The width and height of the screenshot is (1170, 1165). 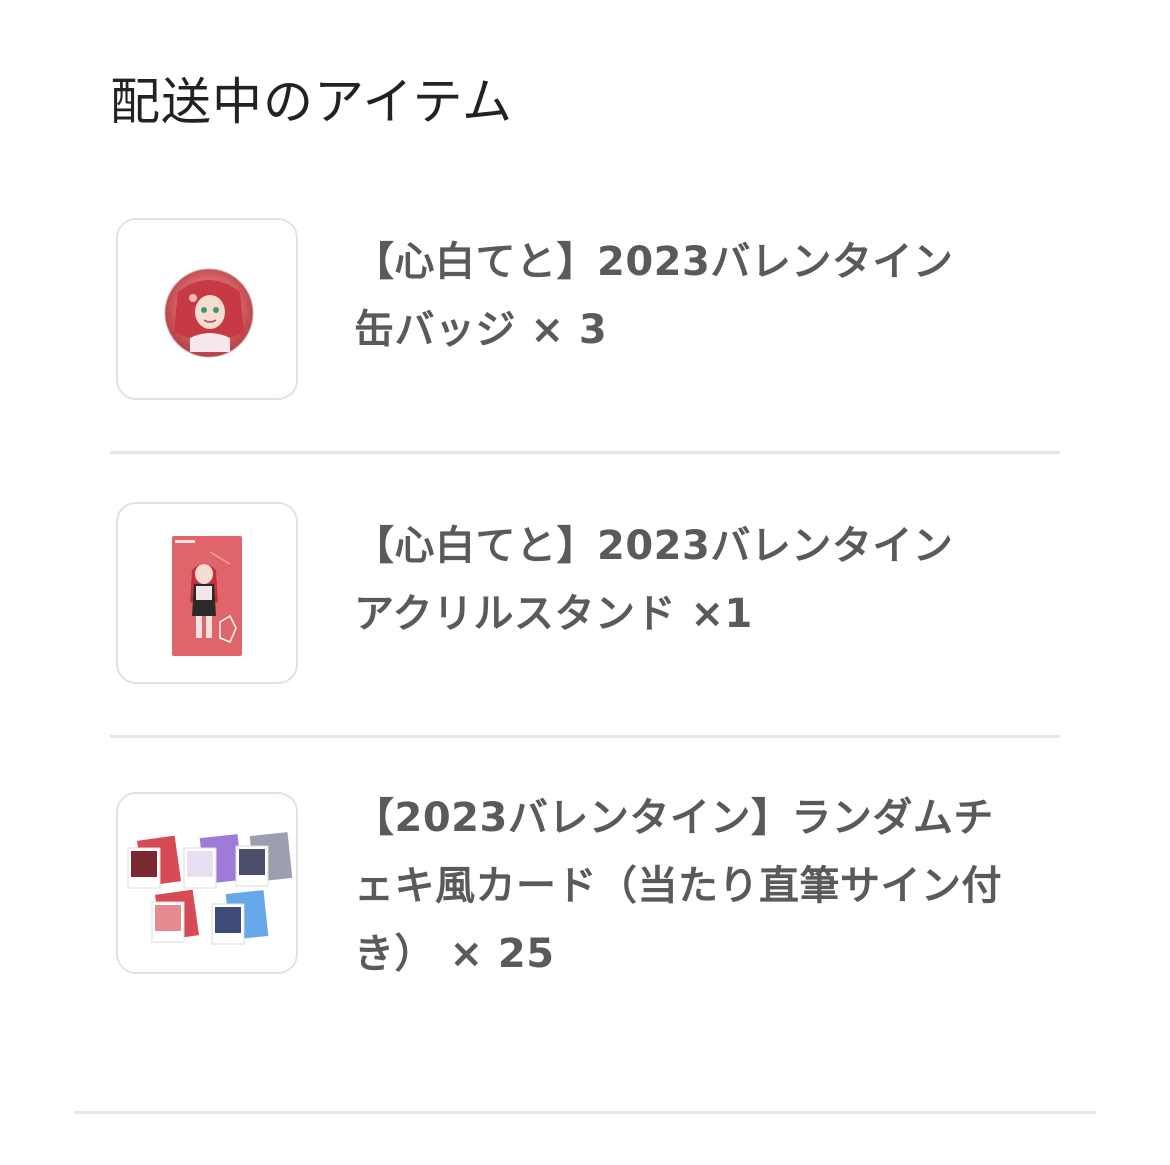 What do you see at coordinates (311, 102) in the screenshot?
I see `section-title: 配送中のアイテム` at bounding box center [311, 102].